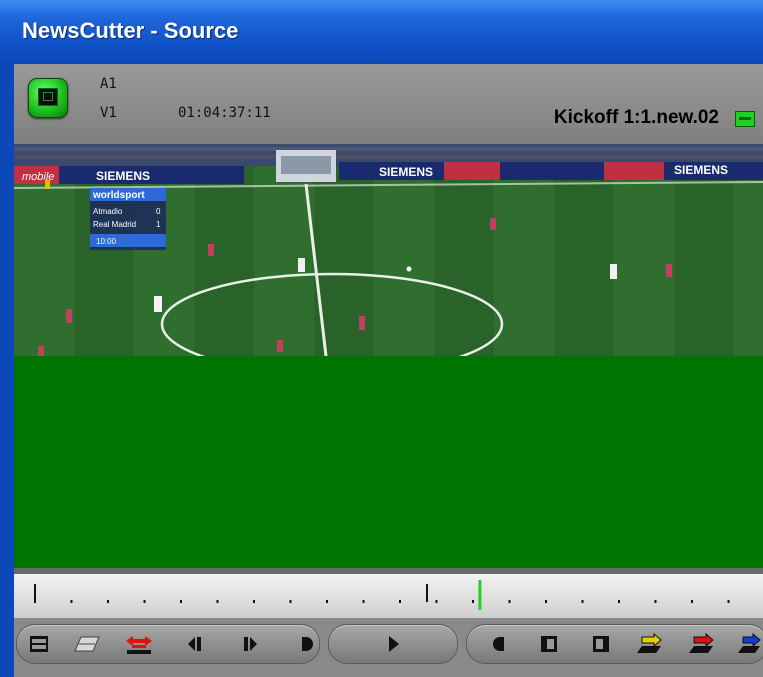  I want to click on position-bar, so click(388, 593).